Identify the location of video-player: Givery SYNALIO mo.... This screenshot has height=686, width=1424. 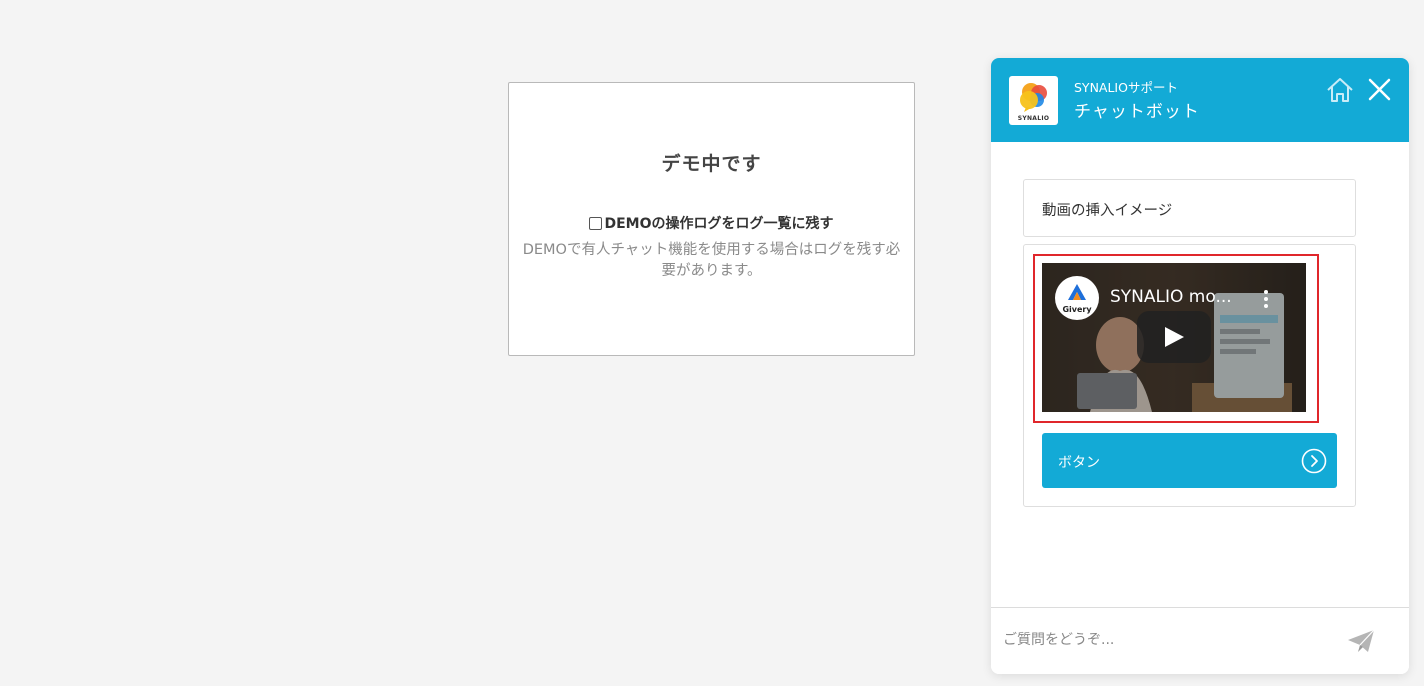
(1174, 337).